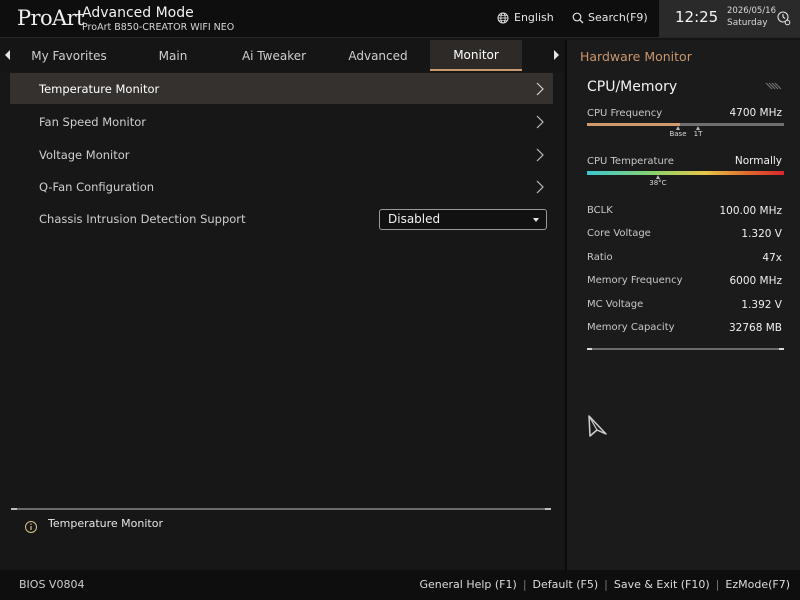 Image resolution: width=800 pixels, height=600 pixels. Describe the element at coordinates (636, 56) in the screenshot. I see `hardware-monitor-title: Hardware Monitor` at that location.